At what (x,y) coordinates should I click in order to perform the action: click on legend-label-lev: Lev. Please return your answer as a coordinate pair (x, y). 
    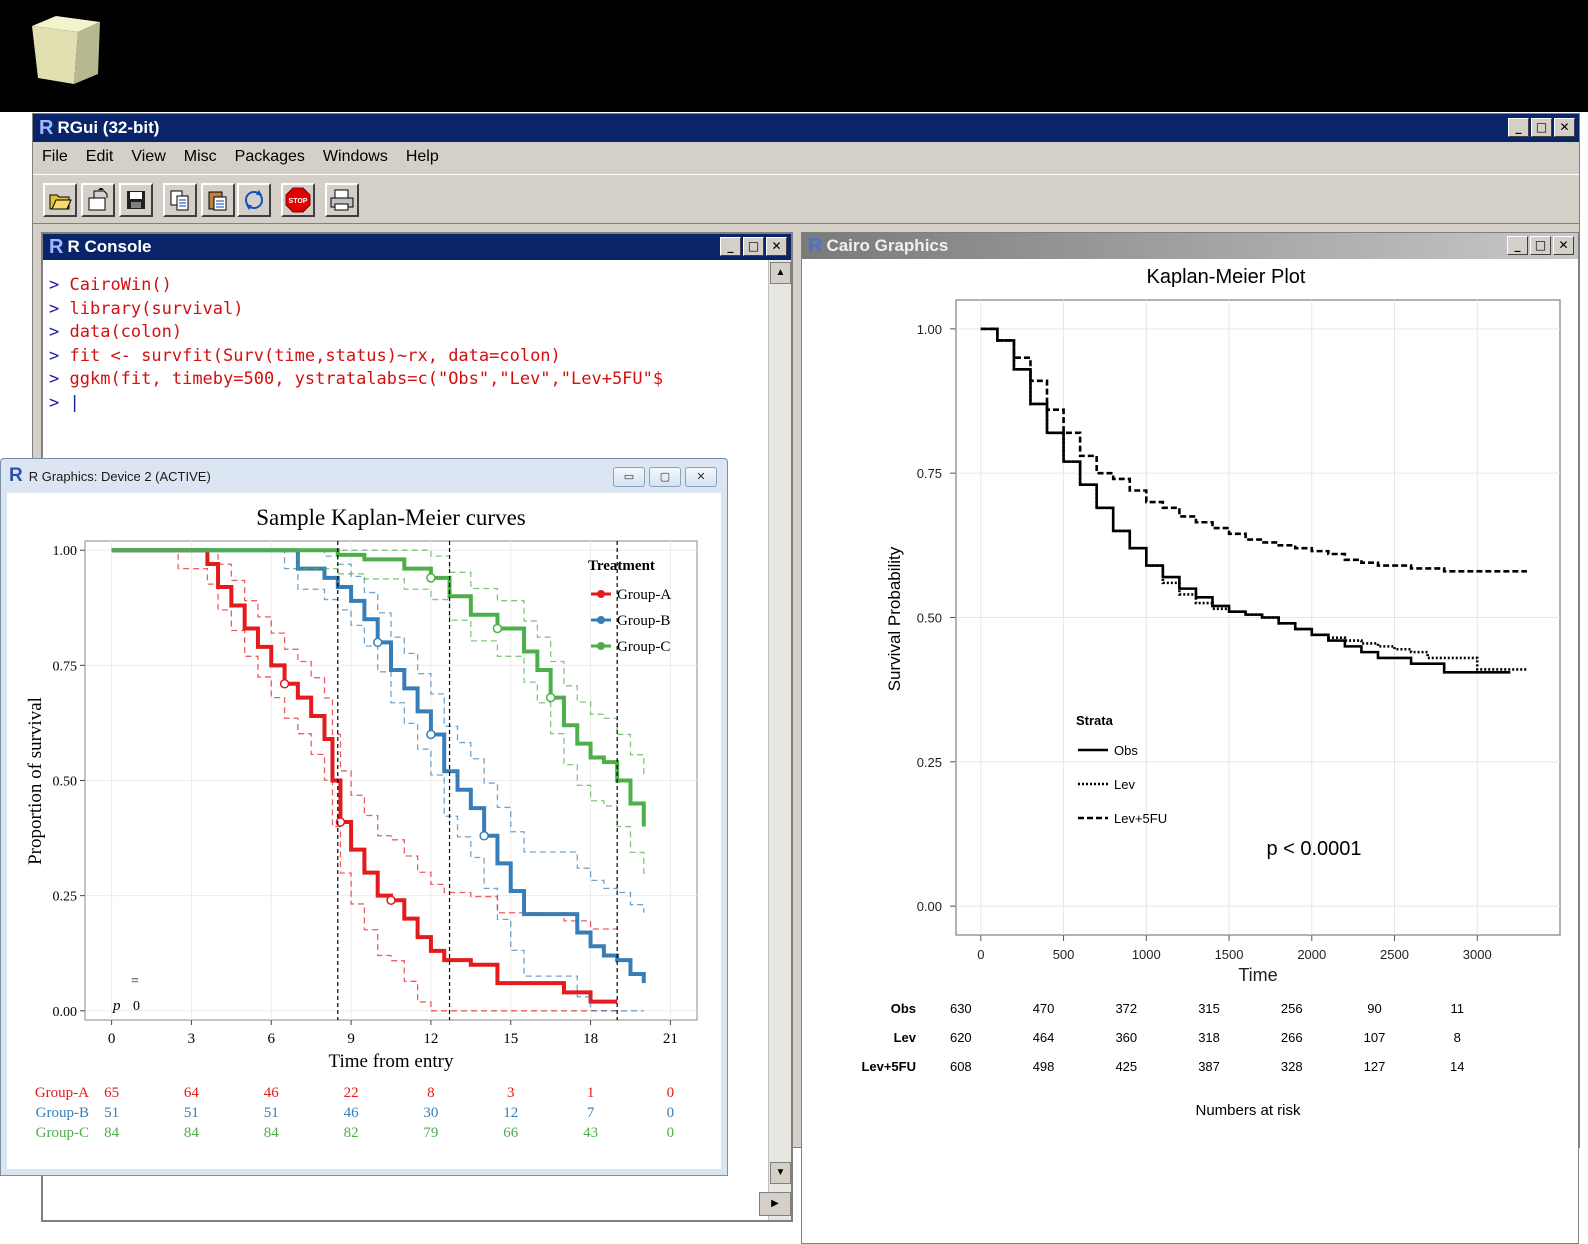
    Looking at the image, I should click on (1124, 784).